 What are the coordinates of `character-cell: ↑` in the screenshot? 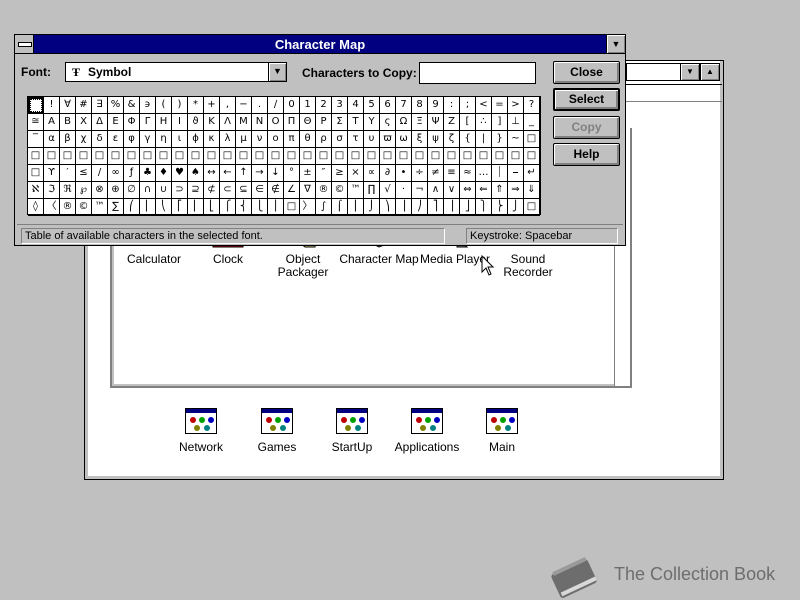 It's located at (244, 173).